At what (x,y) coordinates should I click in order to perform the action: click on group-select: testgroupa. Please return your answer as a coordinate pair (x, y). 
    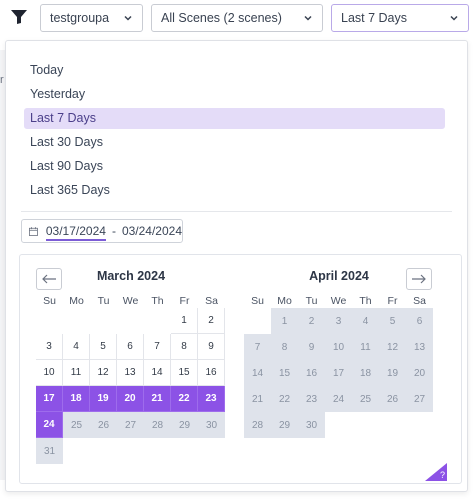
    Looking at the image, I should click on (91, 18).